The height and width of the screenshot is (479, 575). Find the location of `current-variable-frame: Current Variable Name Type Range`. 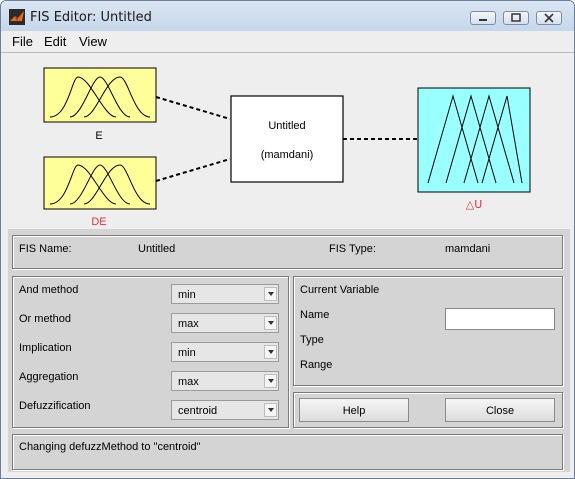

current-variable-frame: Current Variable Name Type Range is located at coordinates (428, 331).